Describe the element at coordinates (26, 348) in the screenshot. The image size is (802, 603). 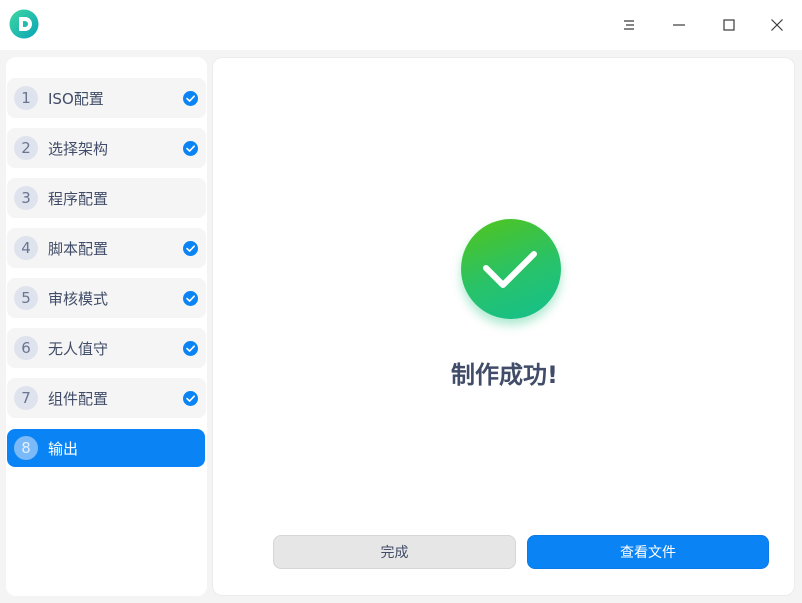
I see `step-number: 6` at that location.